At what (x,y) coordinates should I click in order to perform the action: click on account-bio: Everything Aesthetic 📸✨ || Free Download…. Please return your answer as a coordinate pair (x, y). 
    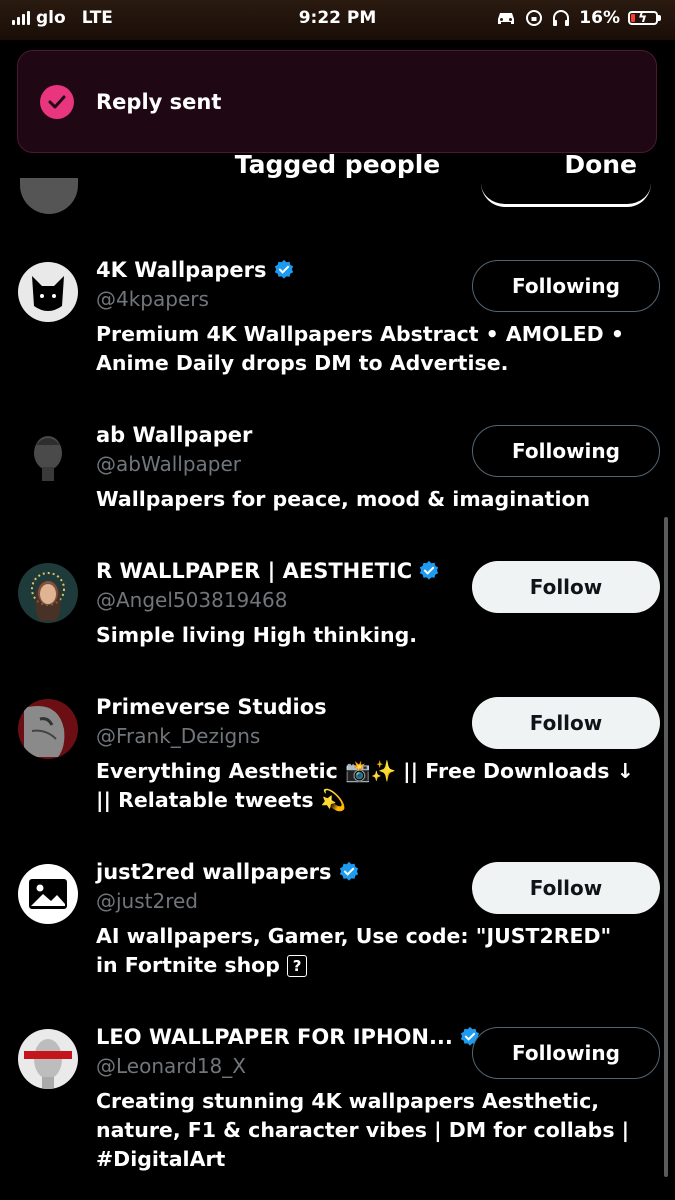
    Looking at the image, I should click on (365, 785).